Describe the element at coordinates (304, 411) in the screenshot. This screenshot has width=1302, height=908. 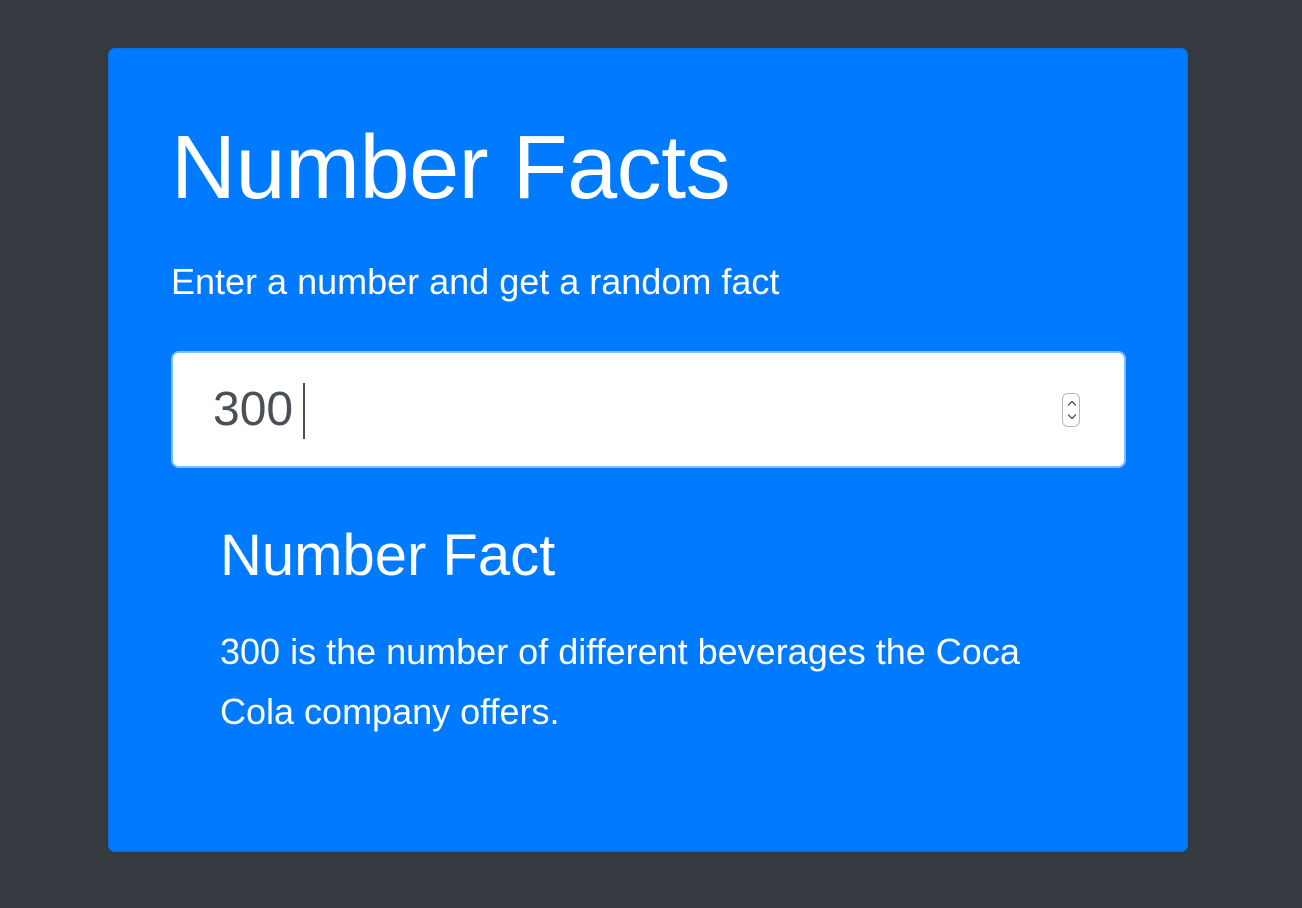
I see `text-cursor` at that location.